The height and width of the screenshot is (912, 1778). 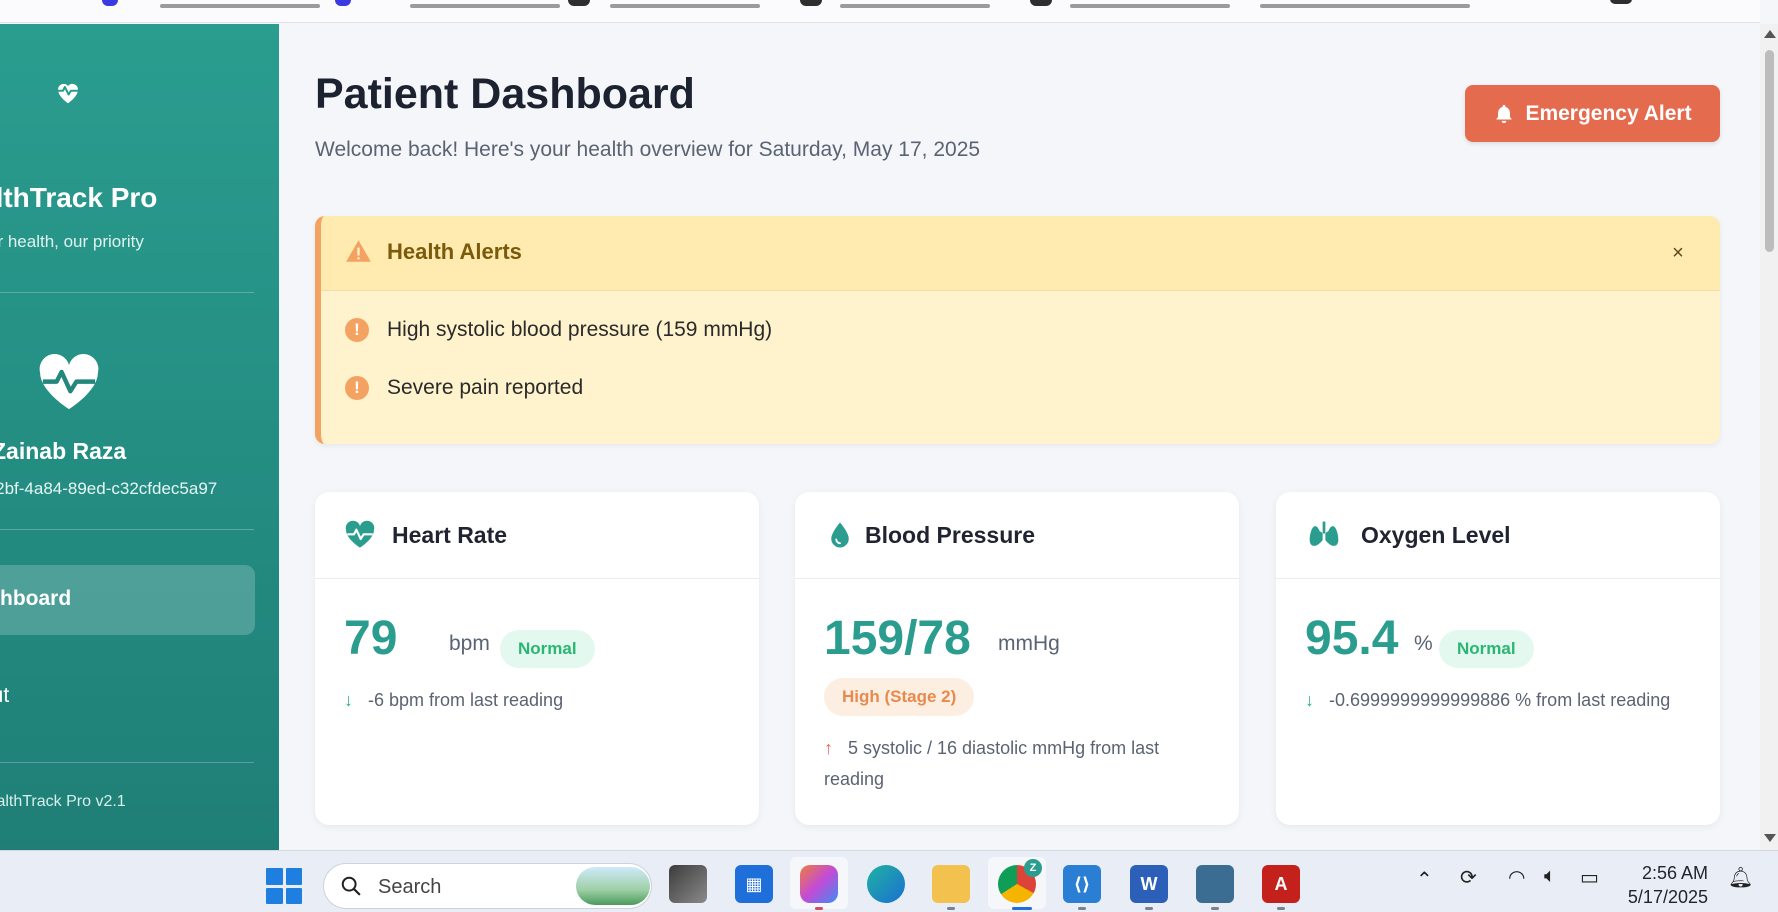 I want to click on card-header: Oxygen Level, so click(x=1498, y=535).